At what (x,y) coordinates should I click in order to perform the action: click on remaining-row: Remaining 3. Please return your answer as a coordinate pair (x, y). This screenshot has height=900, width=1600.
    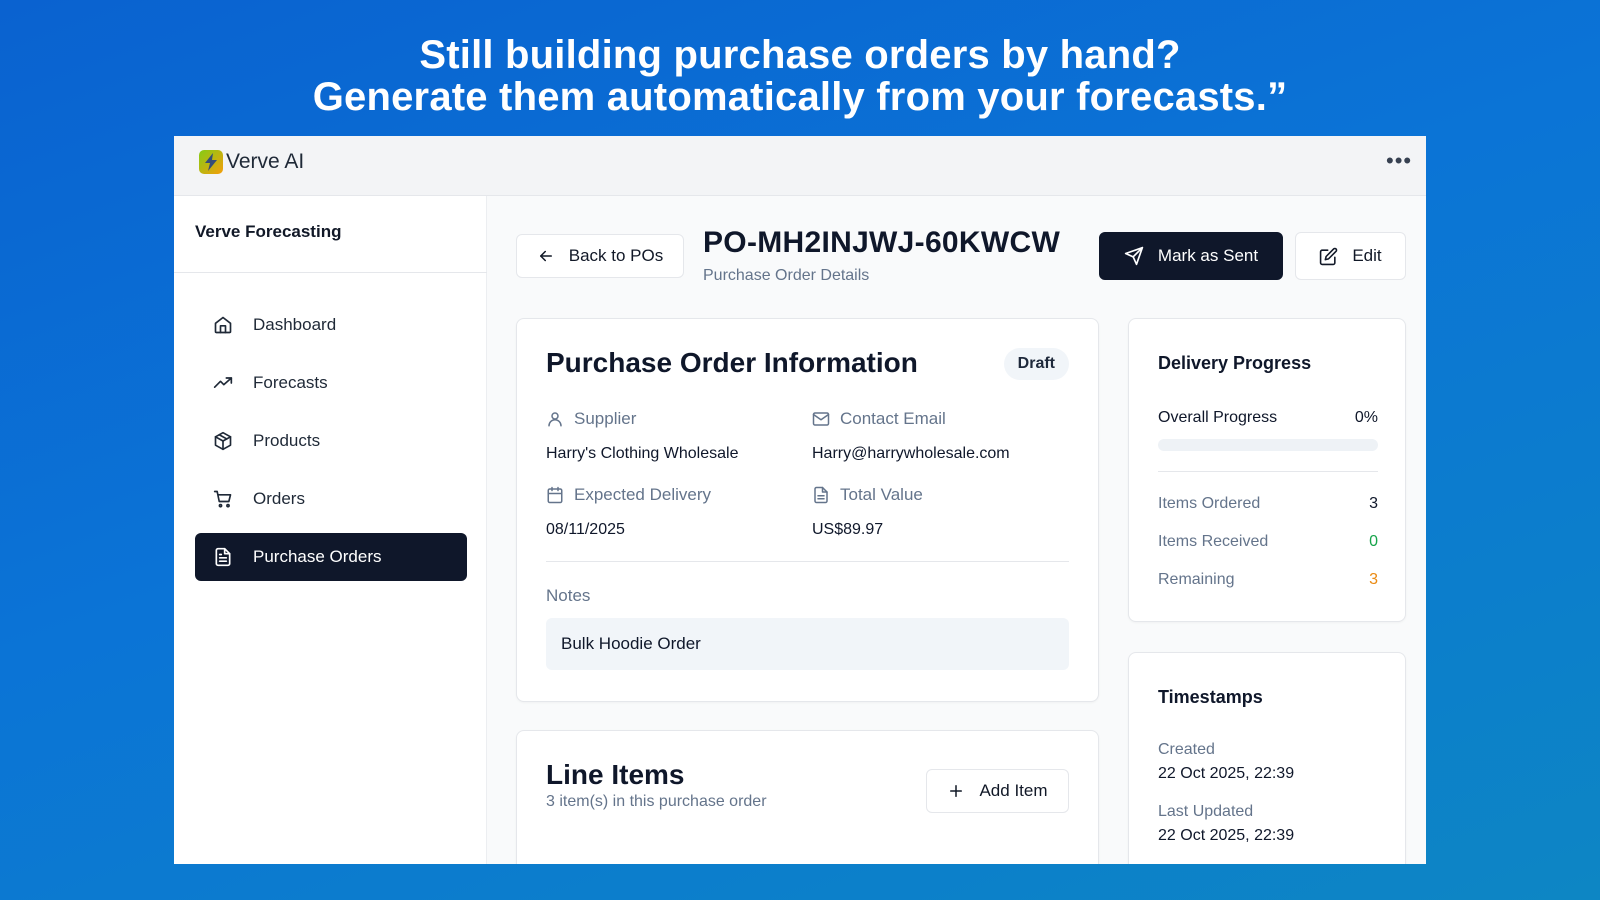
    Looking at the image, I should click on (1268, 580).